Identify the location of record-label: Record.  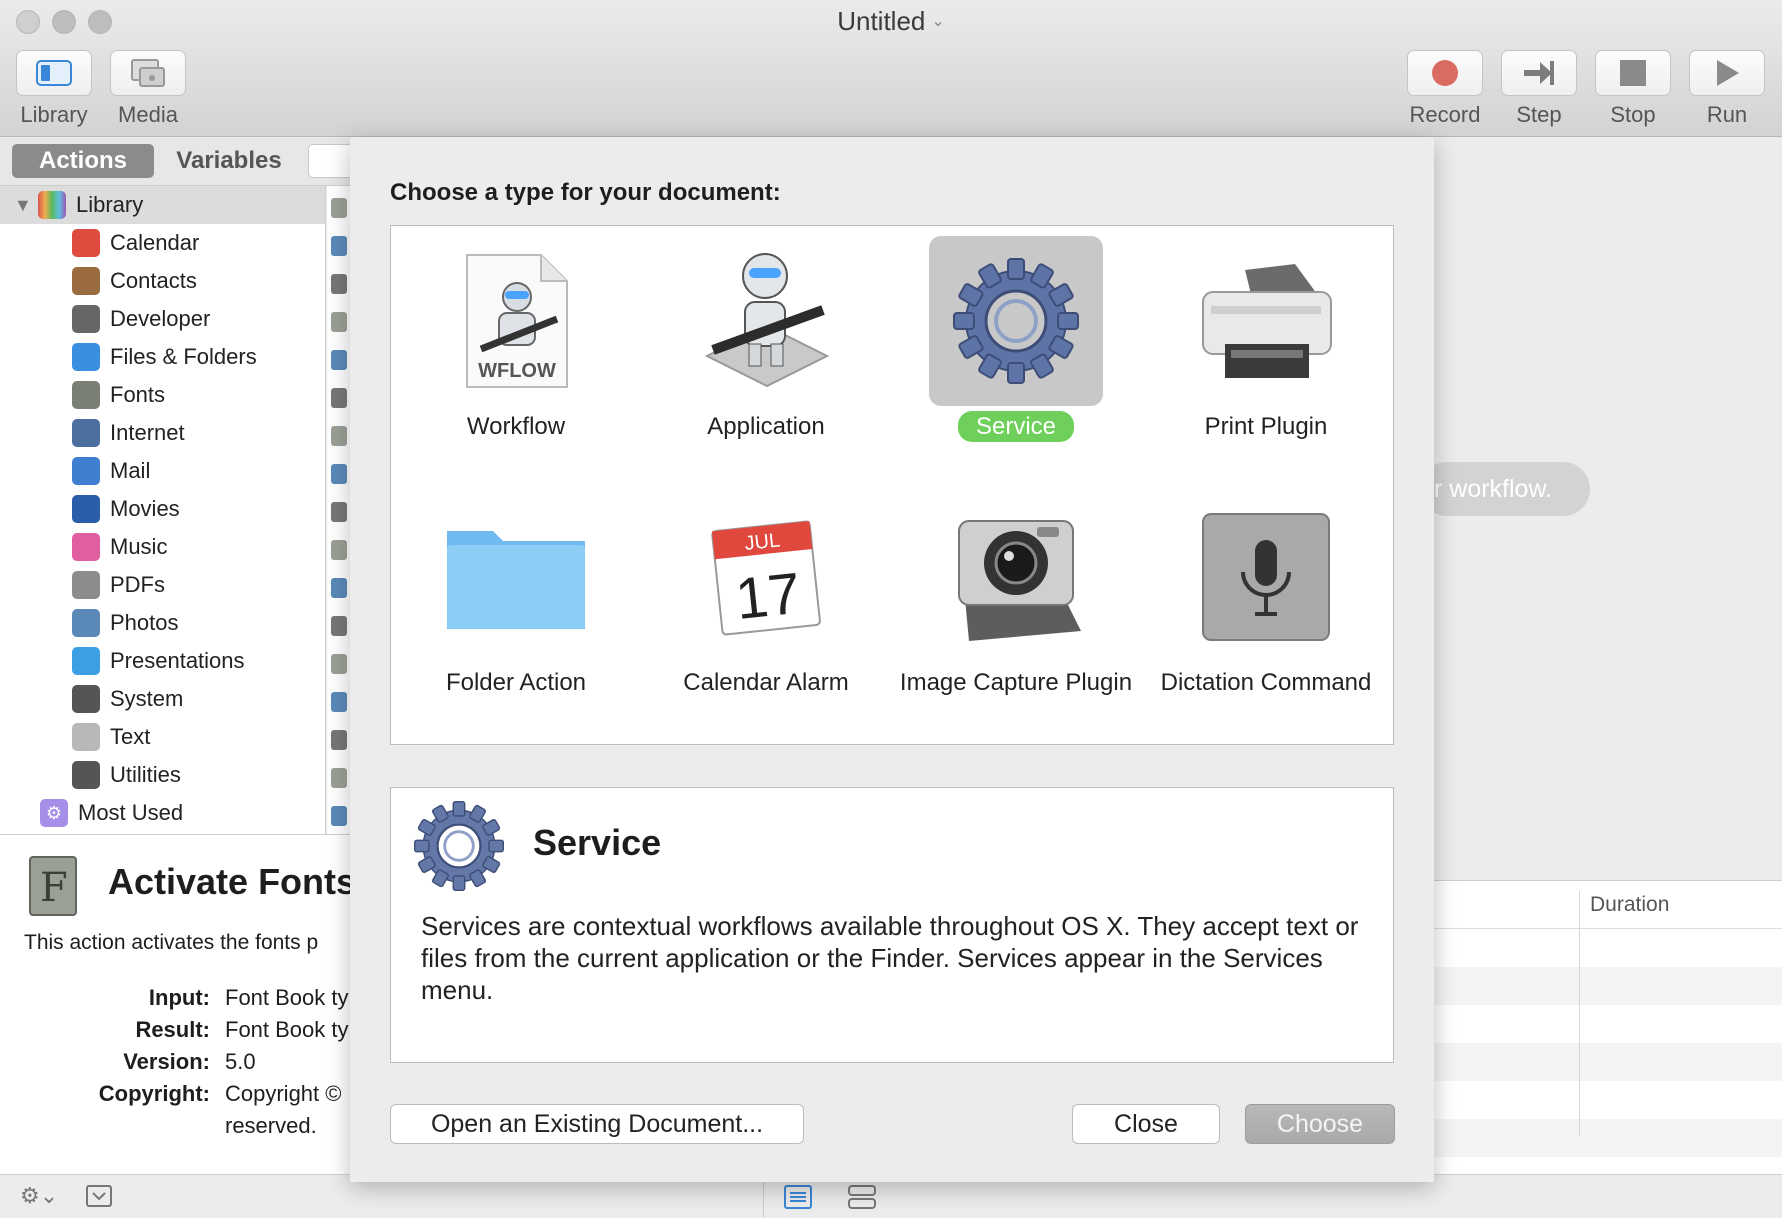
(1445, 114).